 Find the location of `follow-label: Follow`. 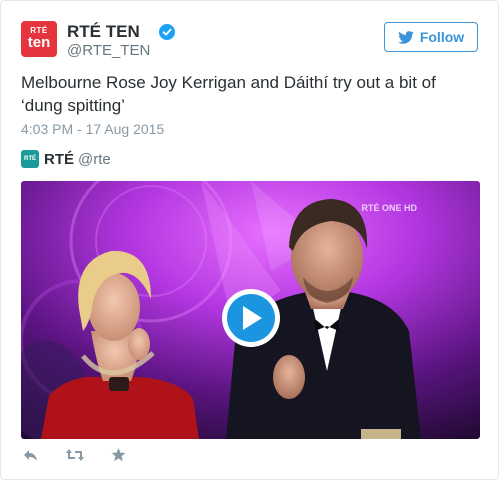

follow-label: Follow is located at coordinates (442, 37).